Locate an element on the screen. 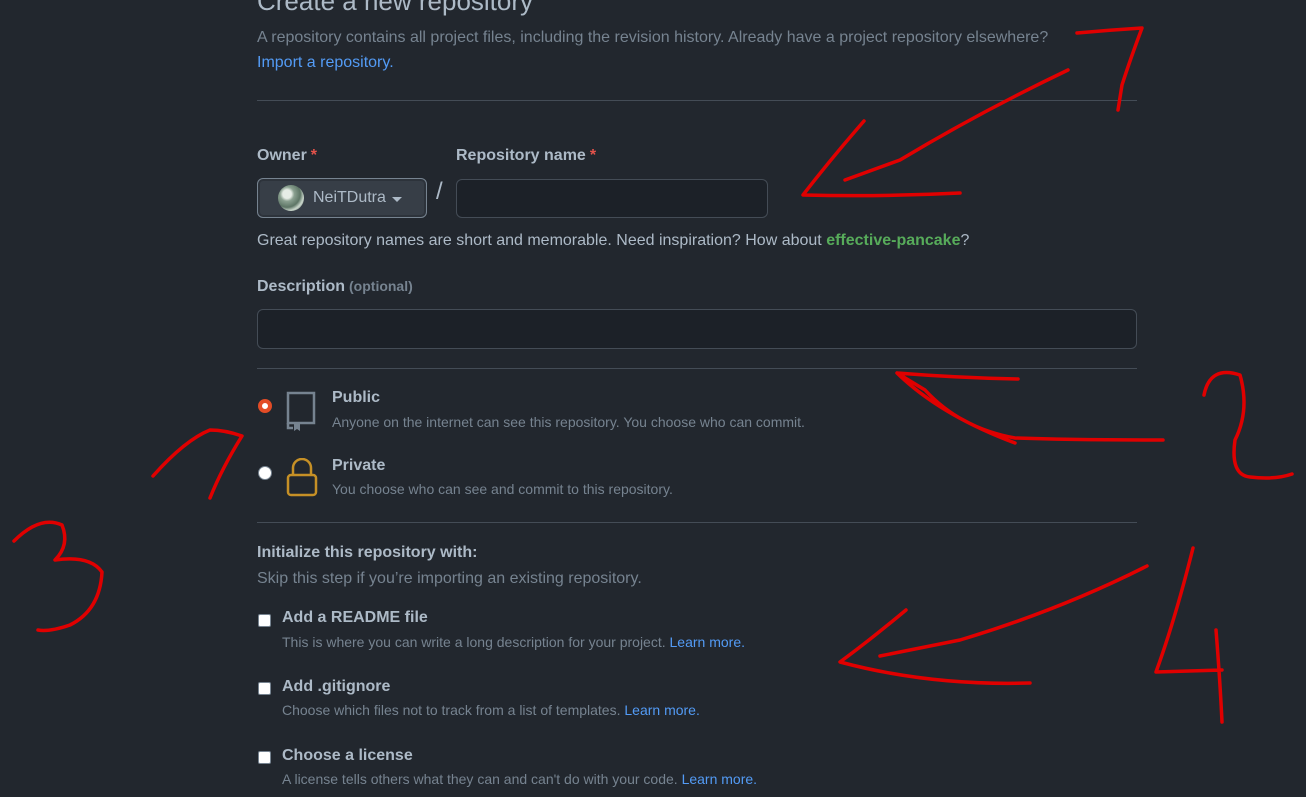  owner-select-button: NeiTDutra is located at coordinates (342, 198).